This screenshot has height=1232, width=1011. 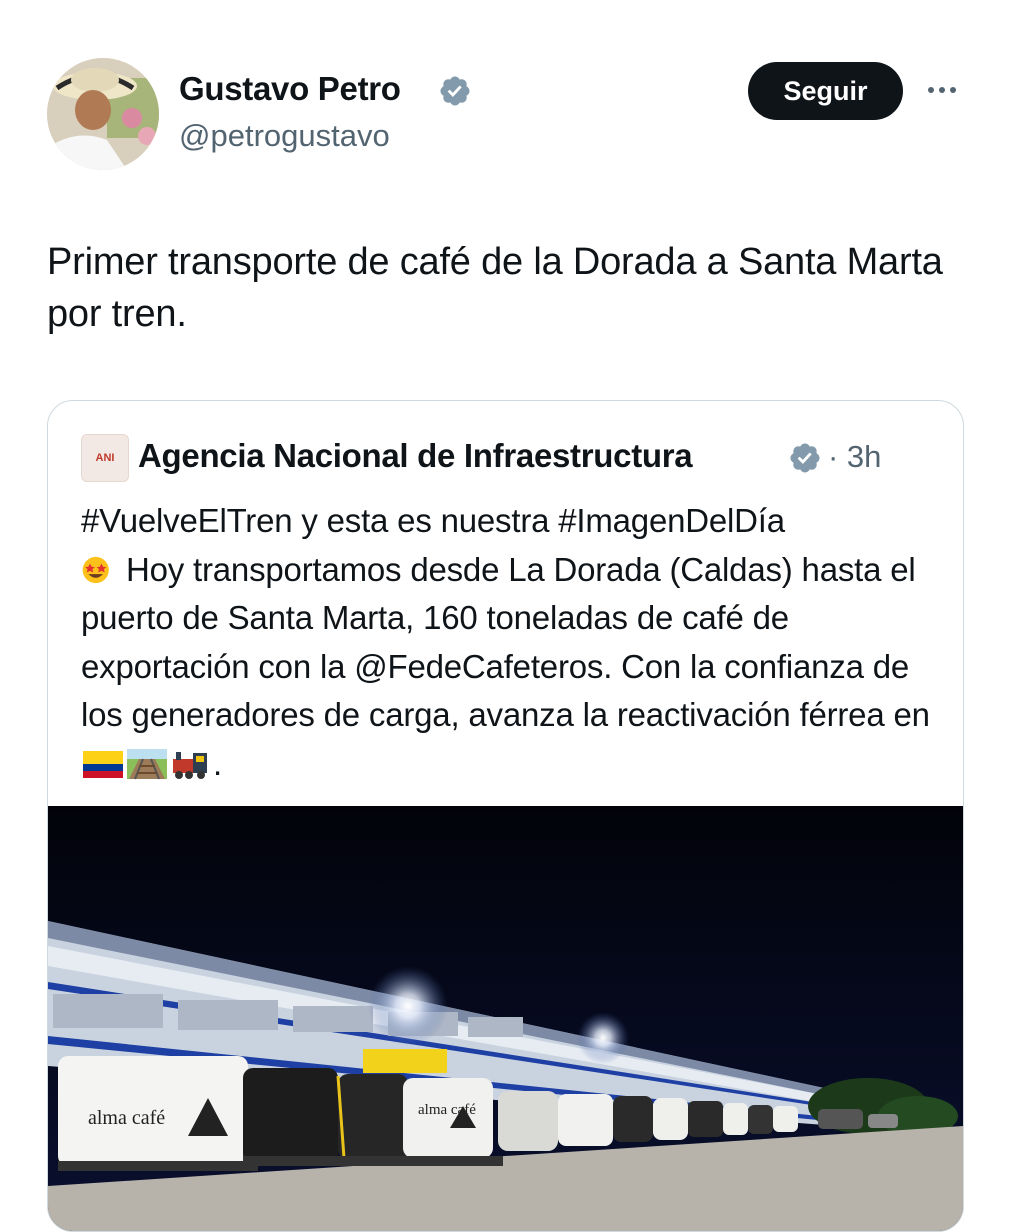 I want to click on author-avatar, so click(x=103, y=114).